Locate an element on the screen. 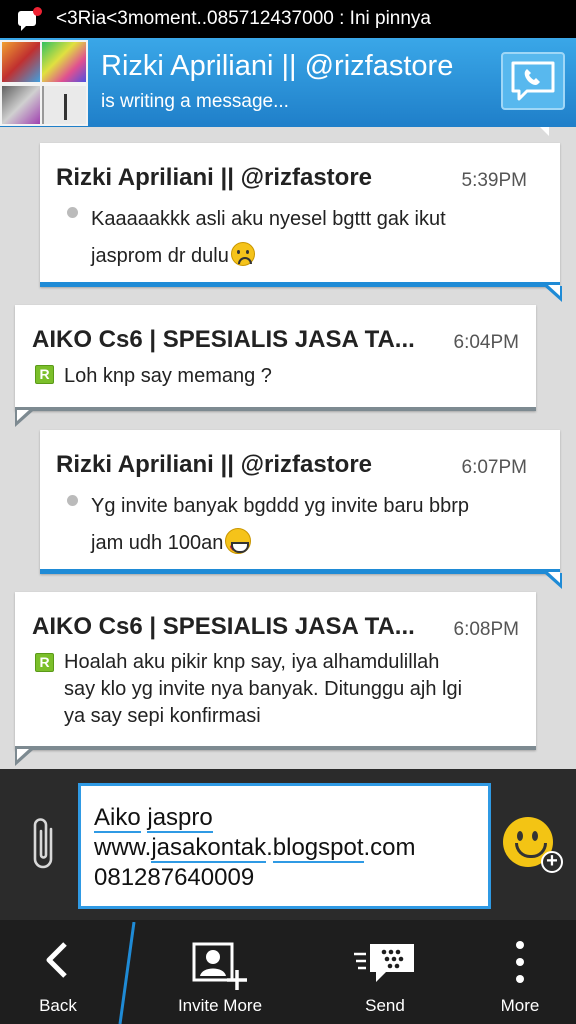 Image resolution: width=576 pixels, height=1024 pixels. more-button: More is located at coordinates (520, 972).